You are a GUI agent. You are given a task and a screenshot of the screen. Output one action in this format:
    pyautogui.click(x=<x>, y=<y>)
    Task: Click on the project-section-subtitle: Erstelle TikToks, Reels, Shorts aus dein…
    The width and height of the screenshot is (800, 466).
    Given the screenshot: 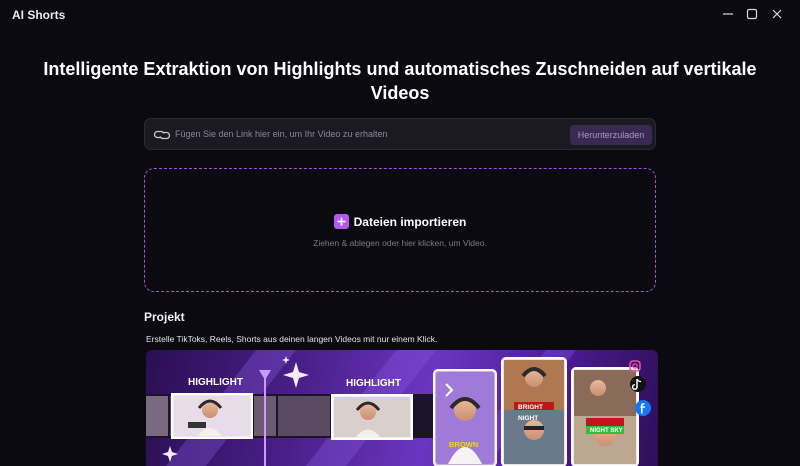 What is the action you would take?
    pyautogui.click(x=292, y=339)
    